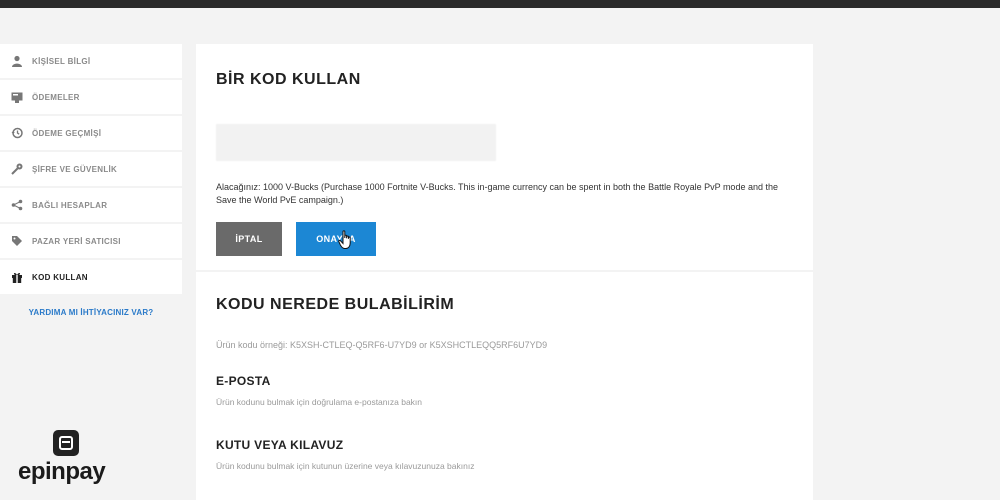  Describe the element at coordinates (70, 205) in the screenshot. I see `sidebar-item-label: BAĞLI HESAPLAR` at that location.